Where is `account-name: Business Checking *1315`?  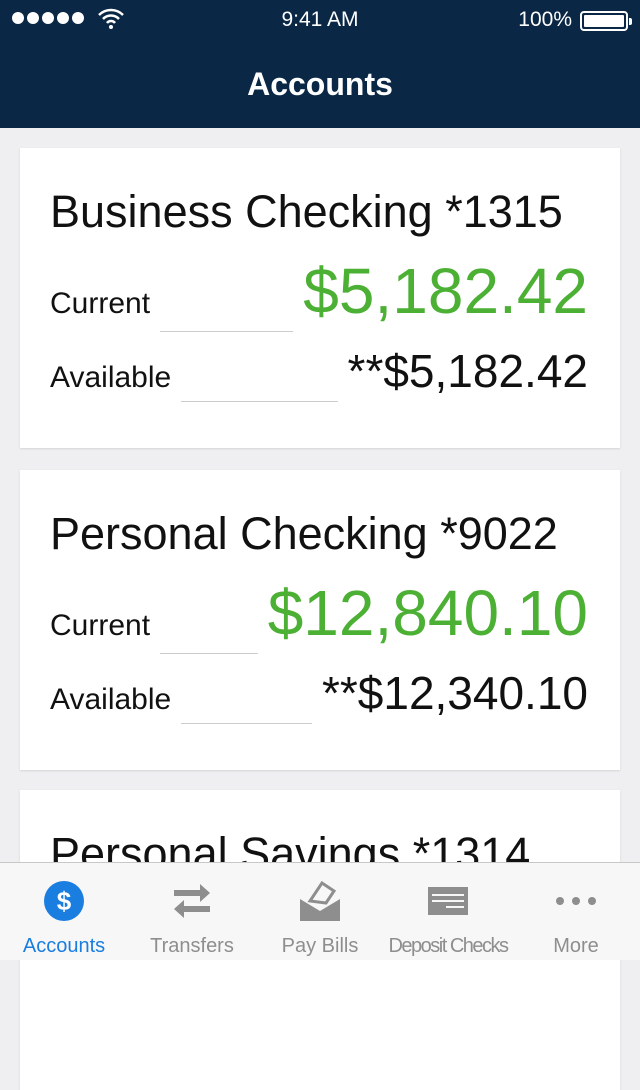
account-name: Business Checking *1315 is located at coordinates (306, 211).